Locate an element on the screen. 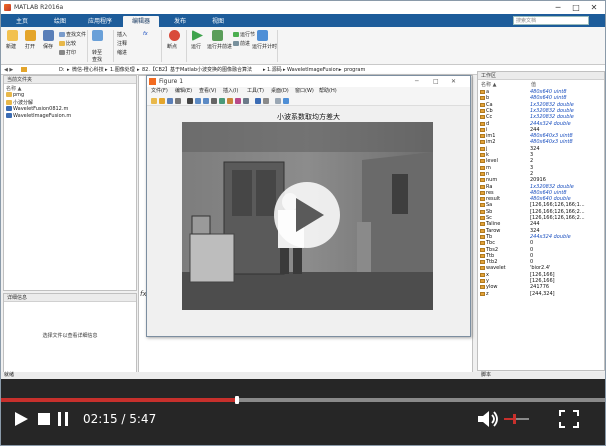  workspace-row: z [244,324] is located at coordinates (541, 294).